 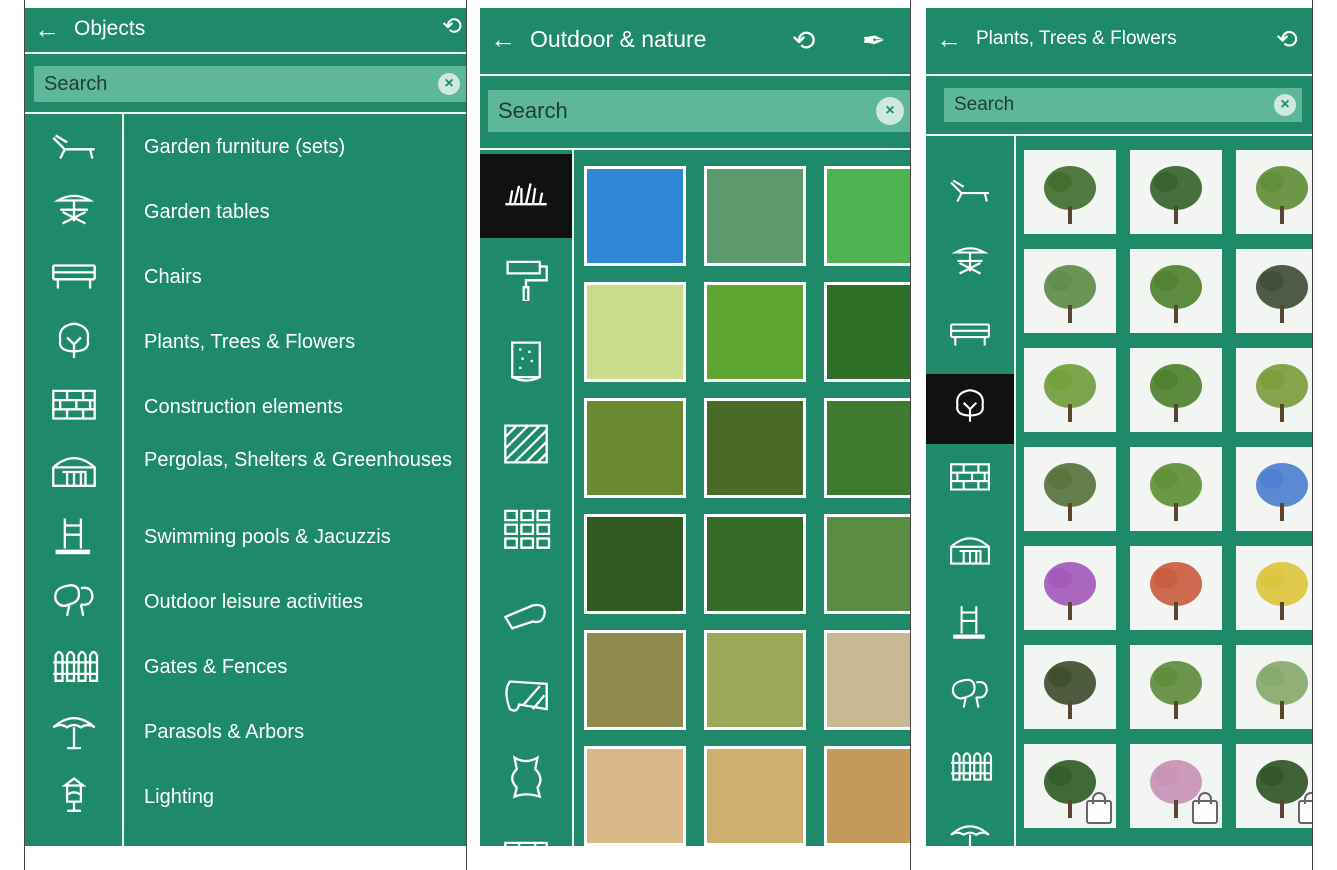 What do you see at coordinates (304, 537) in the screenshot?
I see `category-item: Swimming pools & Jacuzzis` at bounding box center [304, 537].